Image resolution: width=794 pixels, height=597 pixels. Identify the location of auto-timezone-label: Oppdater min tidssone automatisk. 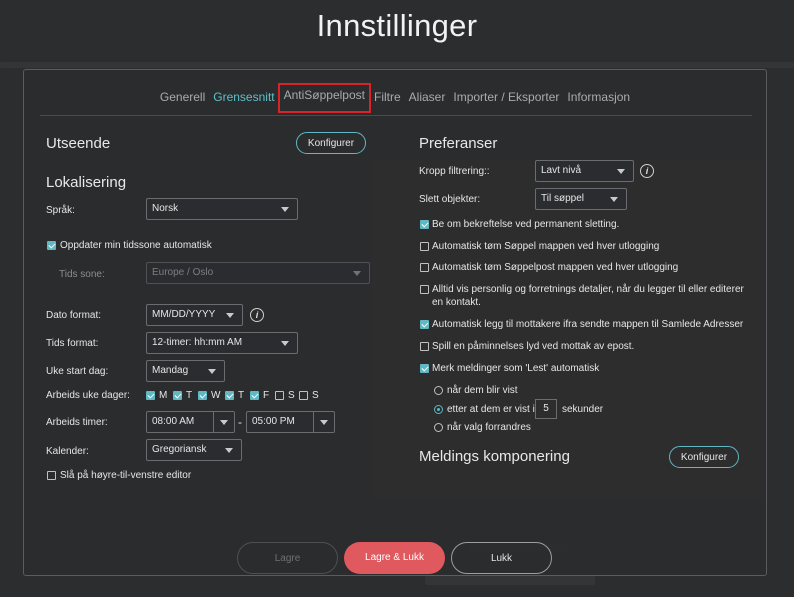
(136, 245).